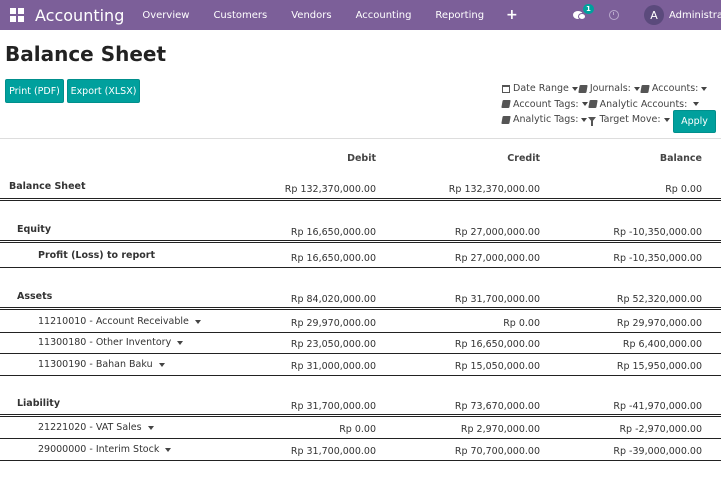 The height and width of the screenshot is (478, 721). I want to click on debit-value: Rp 0.00, so click(357, 429).